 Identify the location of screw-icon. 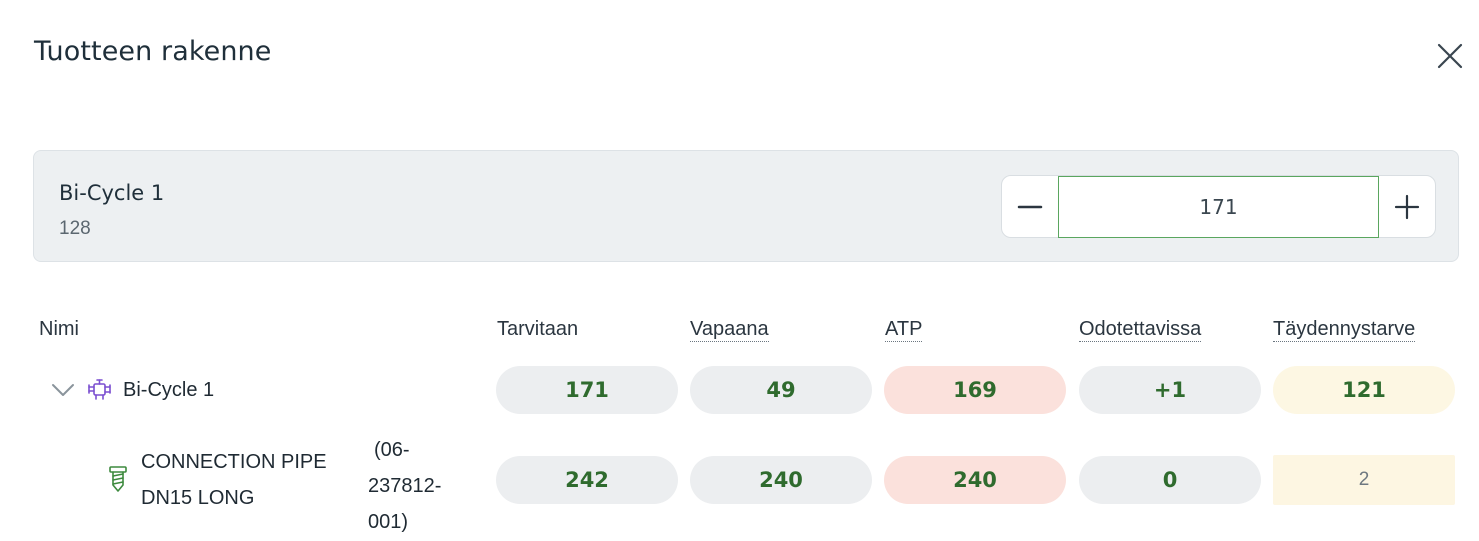
(118, 479).